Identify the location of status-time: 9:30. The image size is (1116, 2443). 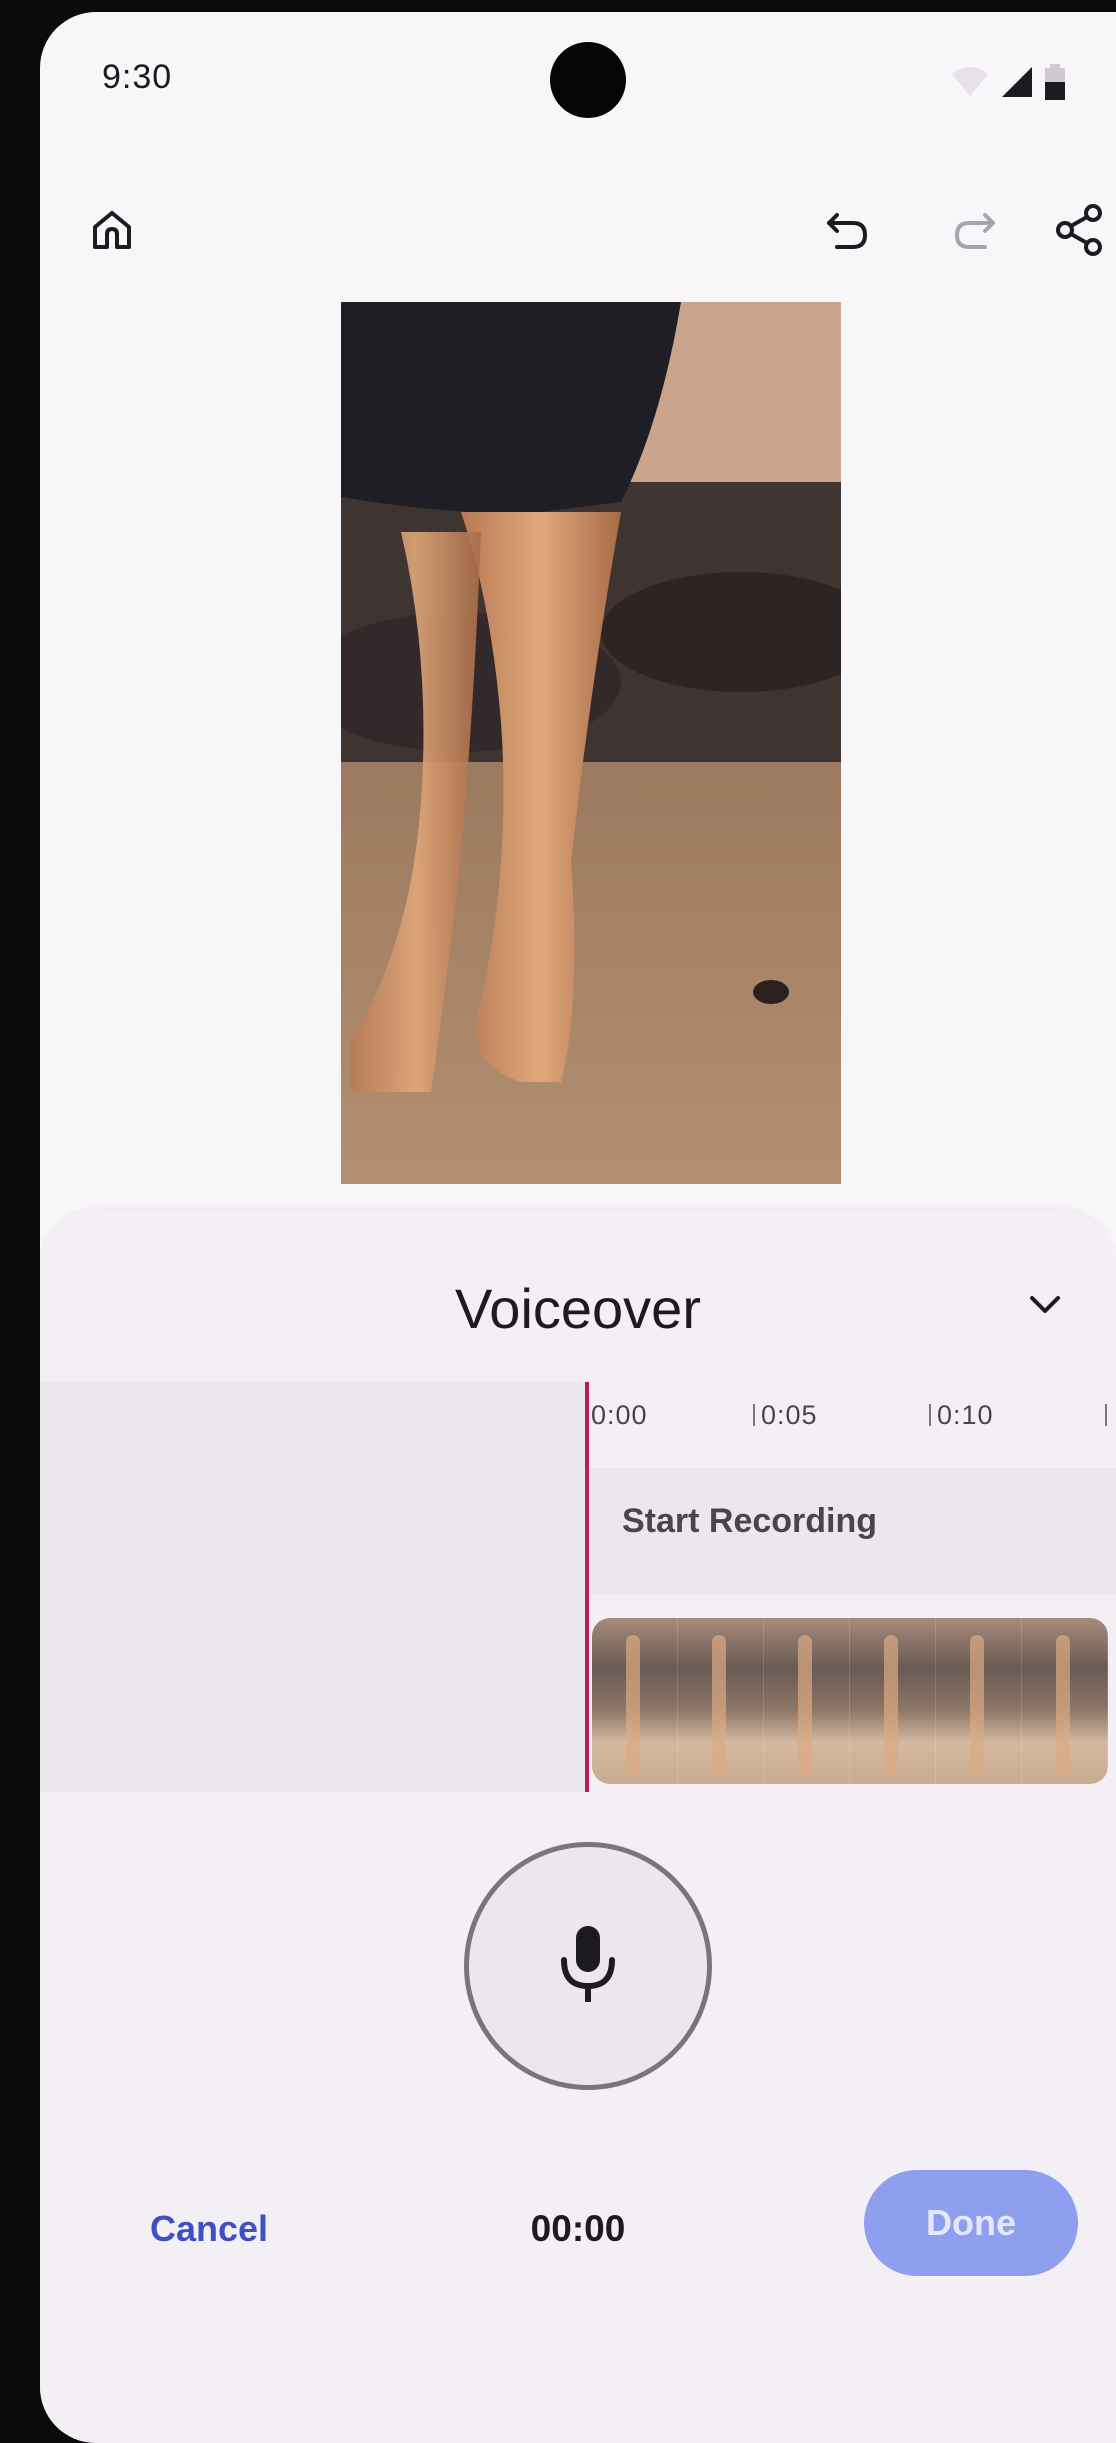
(137, 77).